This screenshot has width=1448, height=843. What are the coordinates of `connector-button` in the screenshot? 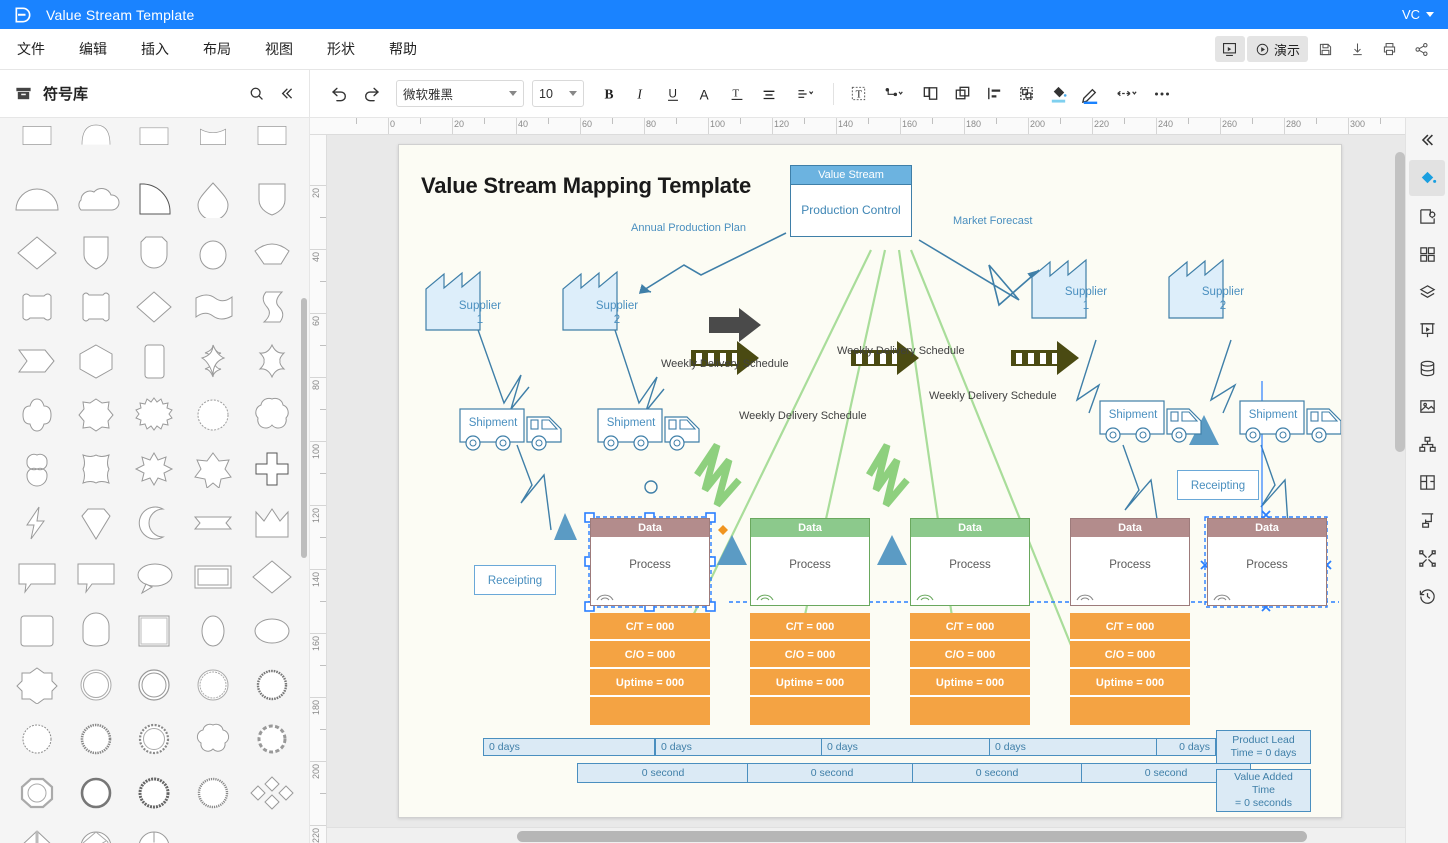 It's located at (894, 94).